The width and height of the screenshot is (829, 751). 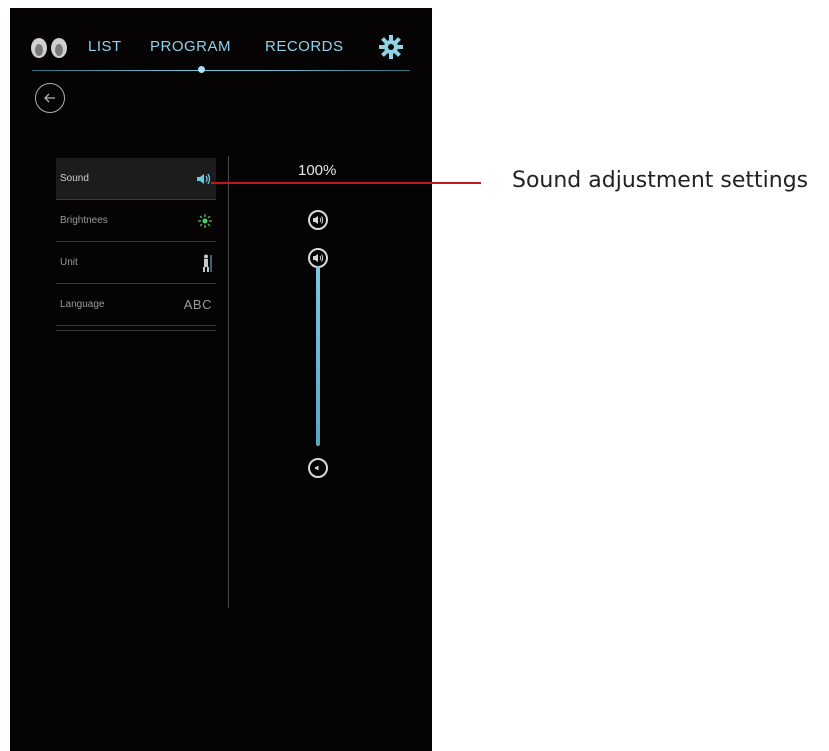 I want to click on setting-label: Language, so click(x=82, y=304).